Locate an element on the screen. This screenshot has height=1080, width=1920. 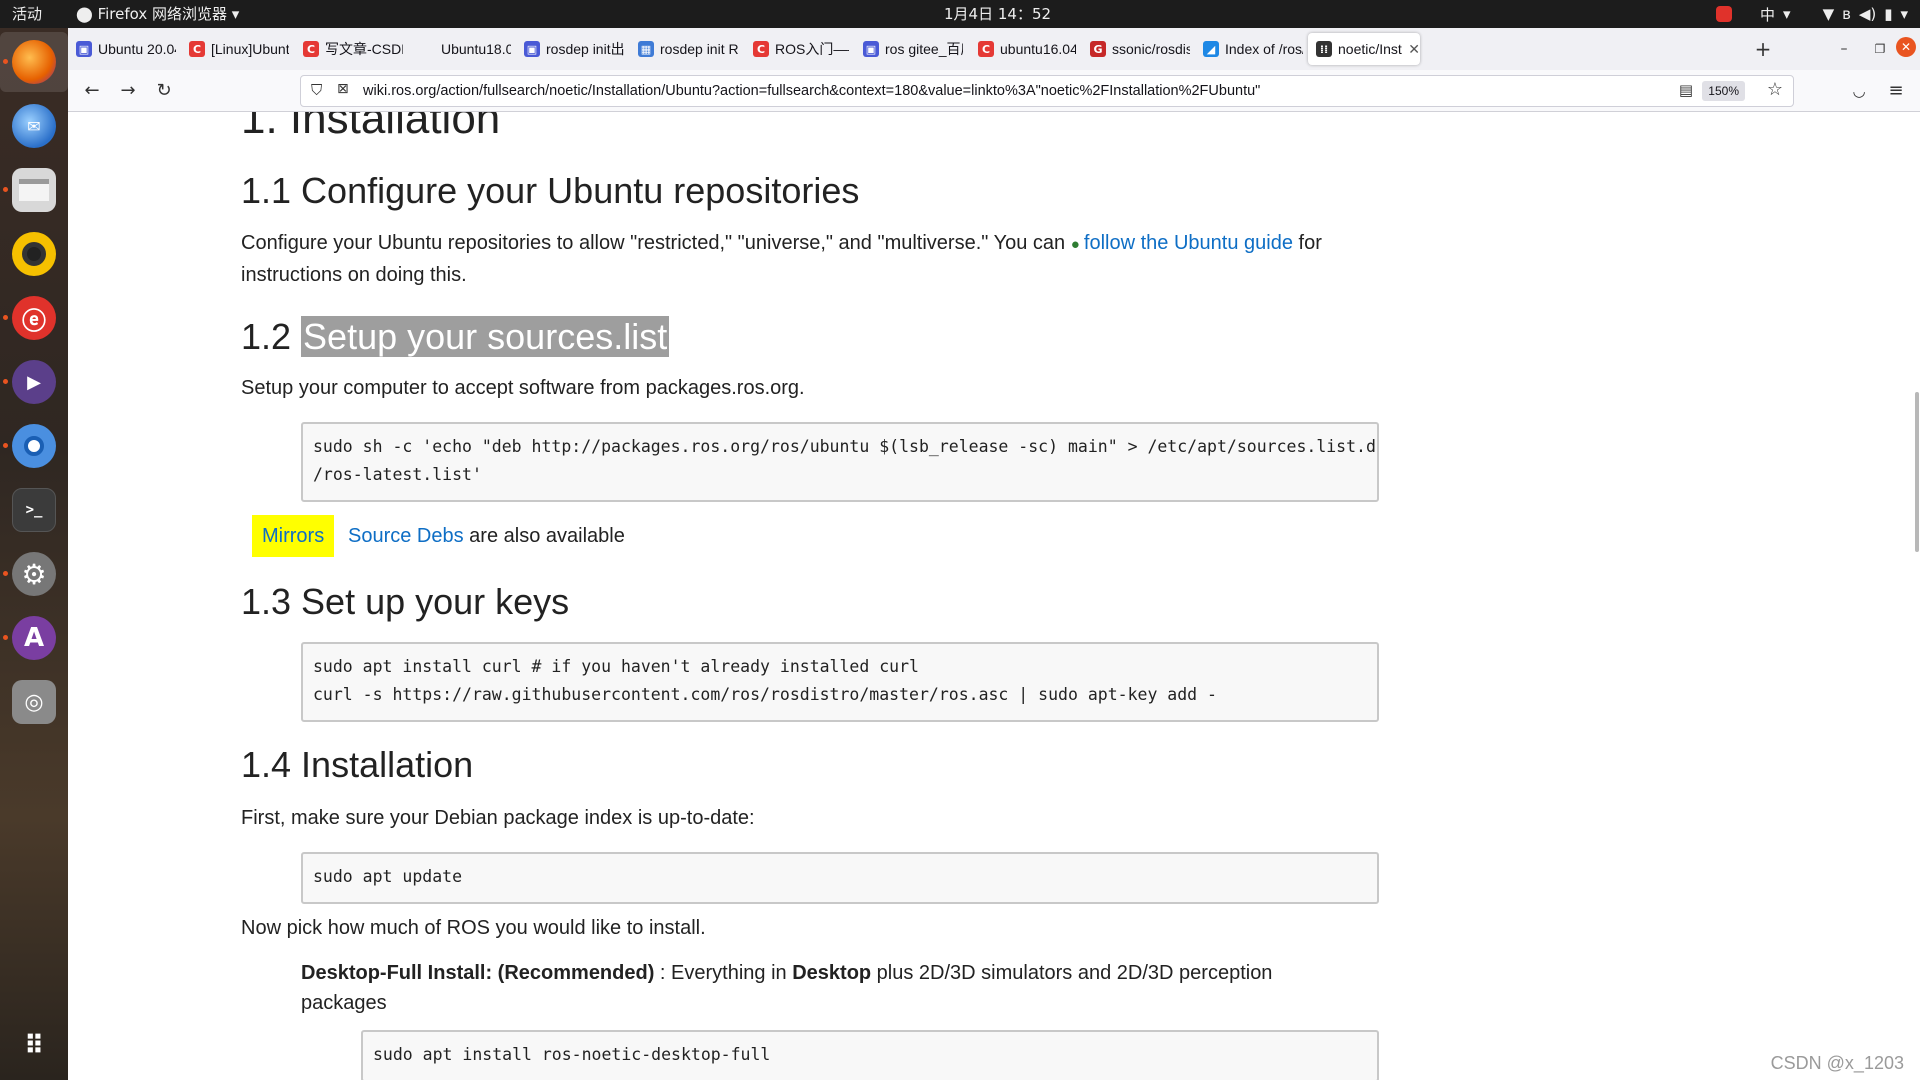
dock-settings: ⚙ is located at coordinates (34, 574).